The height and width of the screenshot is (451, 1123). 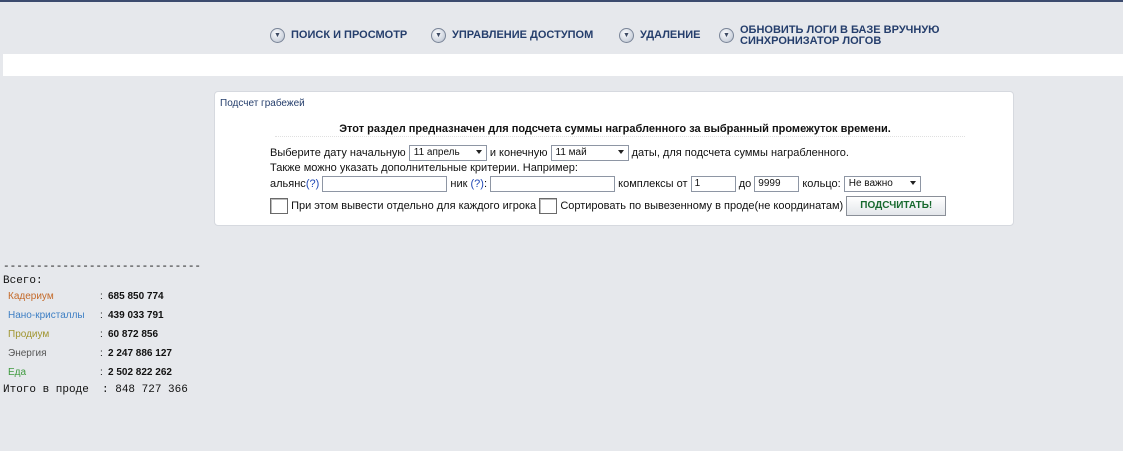 I want to click on resource-name: Кадериум, so click(x=31, y=296).